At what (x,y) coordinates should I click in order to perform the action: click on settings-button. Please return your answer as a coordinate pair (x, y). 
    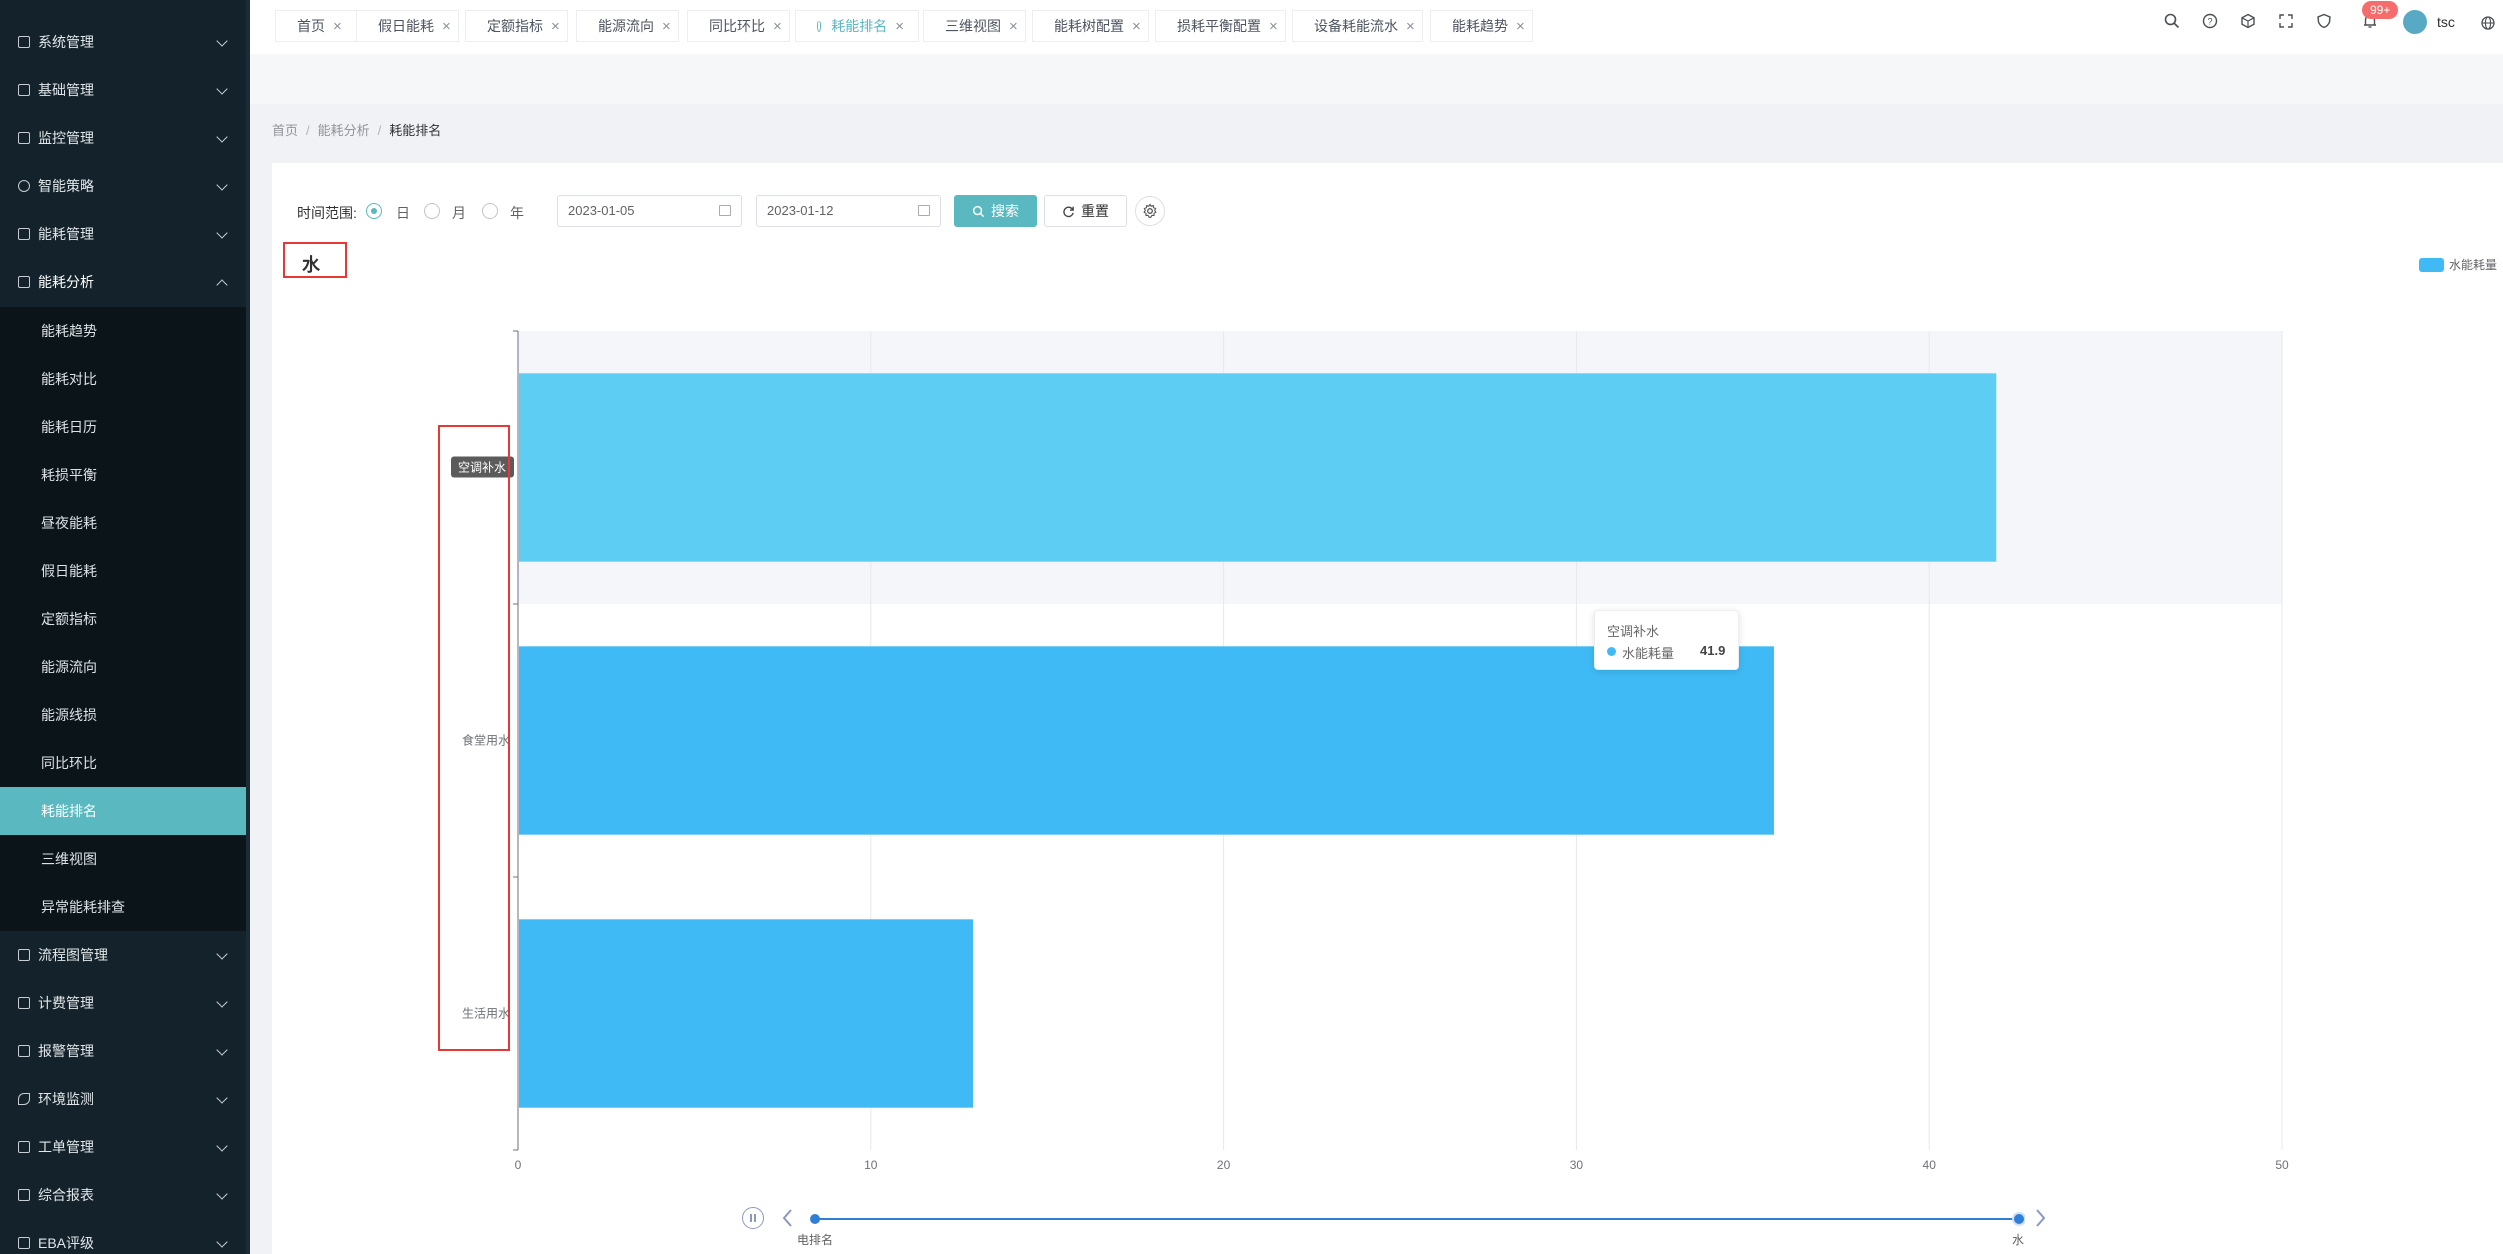
    Looking at the image, I should click on (1150, 211).